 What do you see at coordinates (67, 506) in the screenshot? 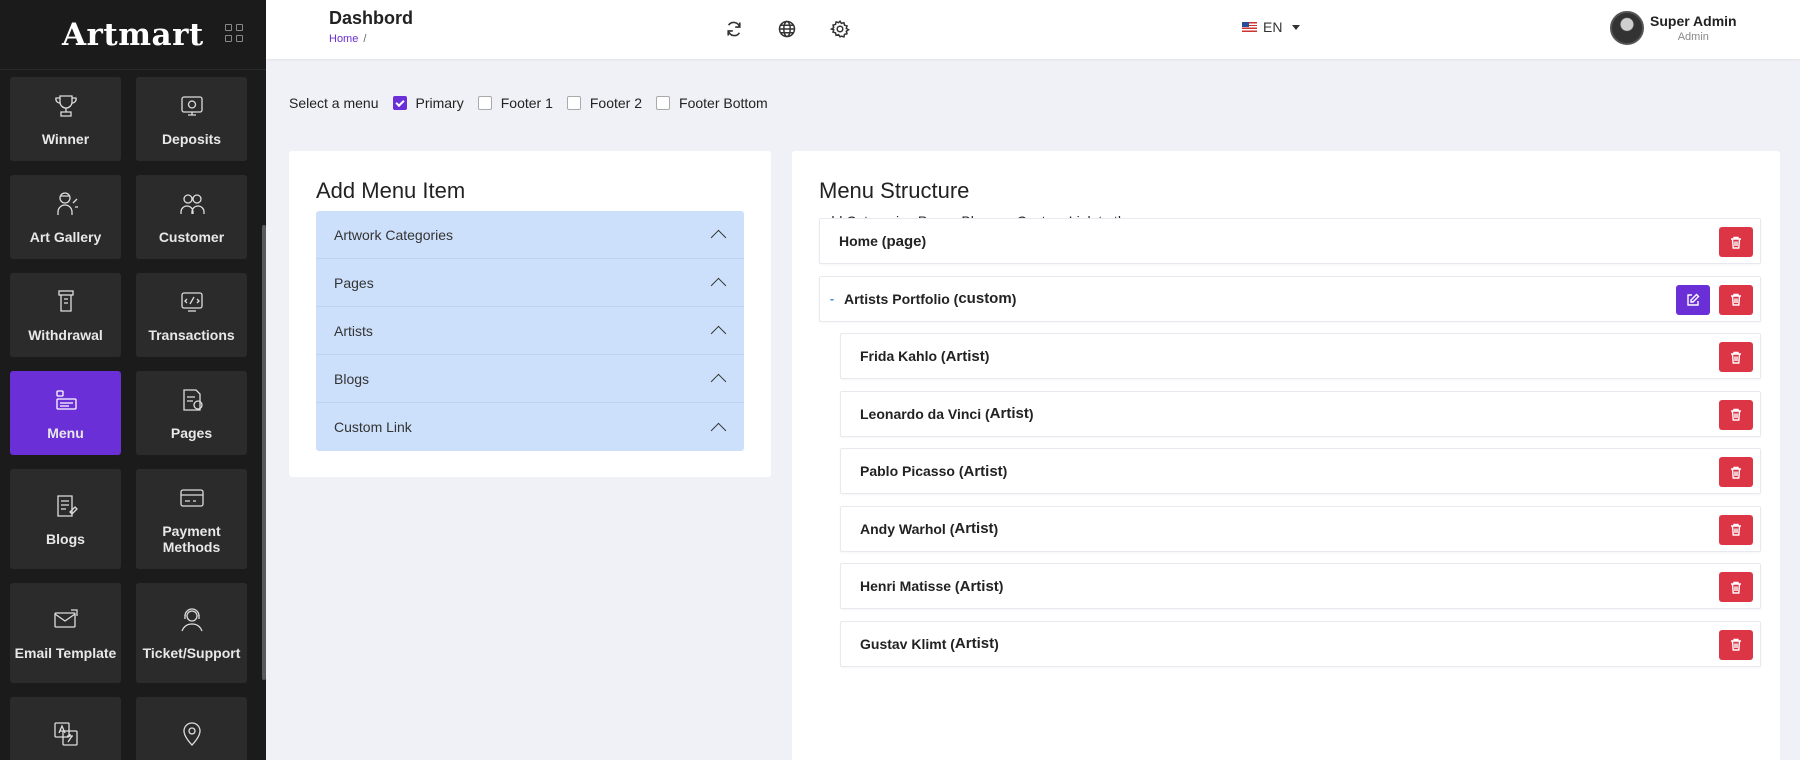
I see `blogs-icon` at bounding box center [67, 506].